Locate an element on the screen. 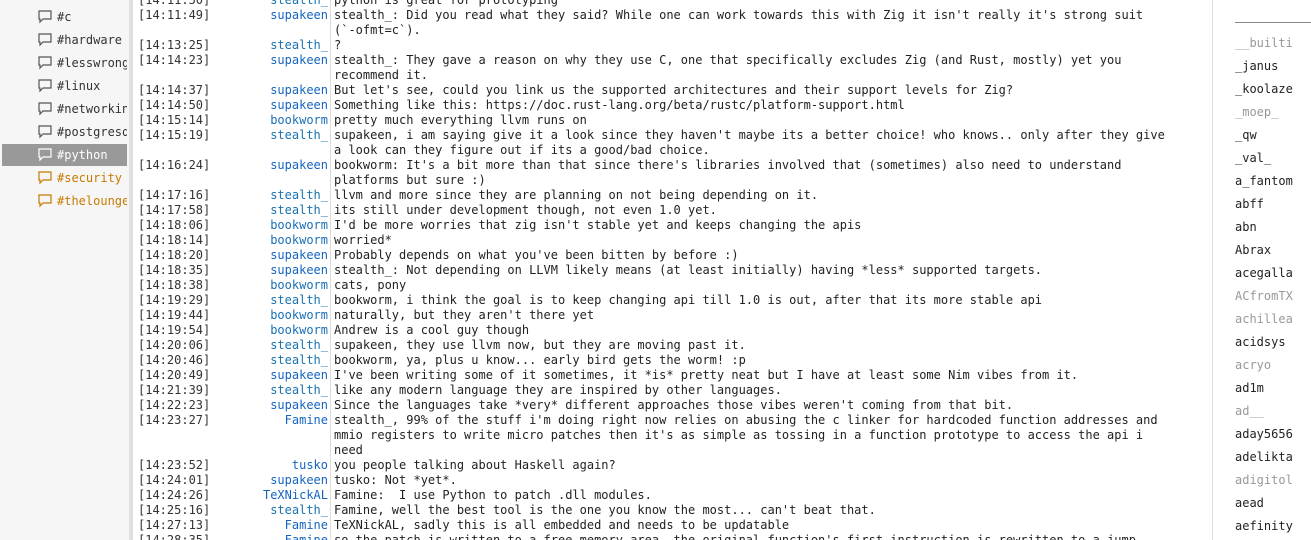  user-list-item: aday5656 is located at coordinates (1264, 434).